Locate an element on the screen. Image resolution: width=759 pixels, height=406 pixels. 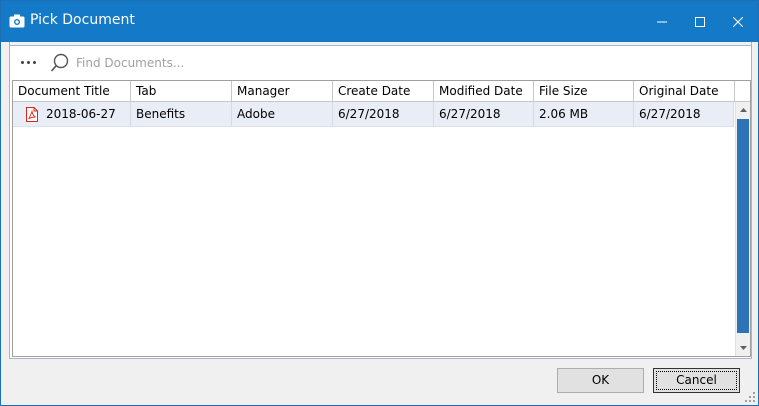
resize-grip-icon is located at coordinates (750, 397).